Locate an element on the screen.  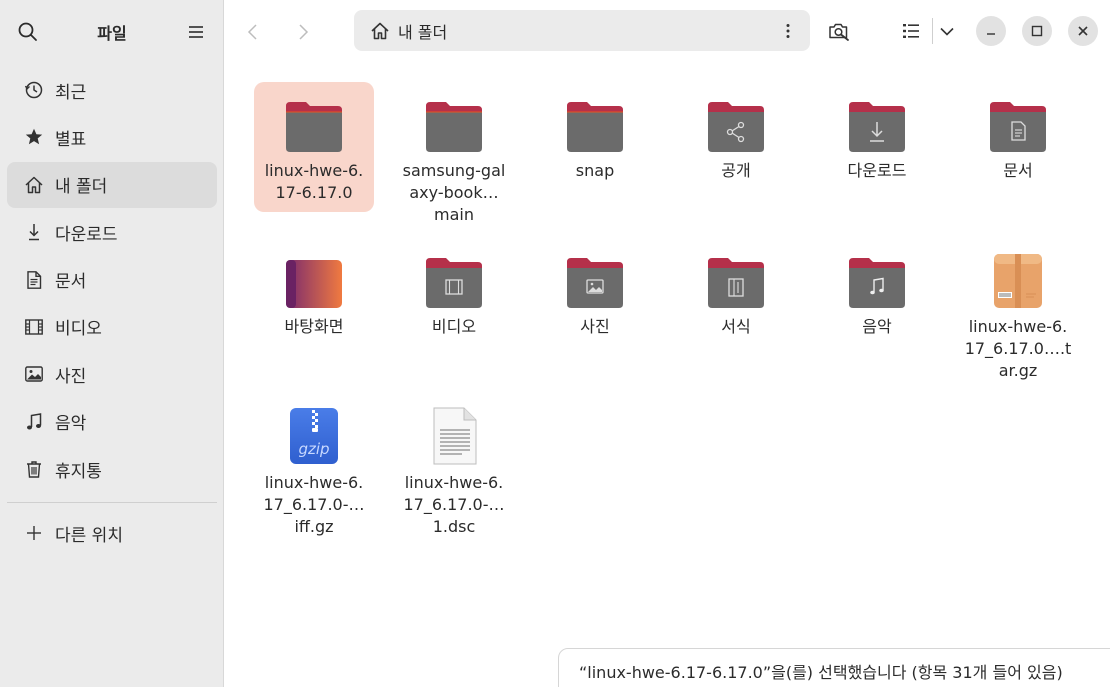
trash-icon is located at coordinates (34, 469).